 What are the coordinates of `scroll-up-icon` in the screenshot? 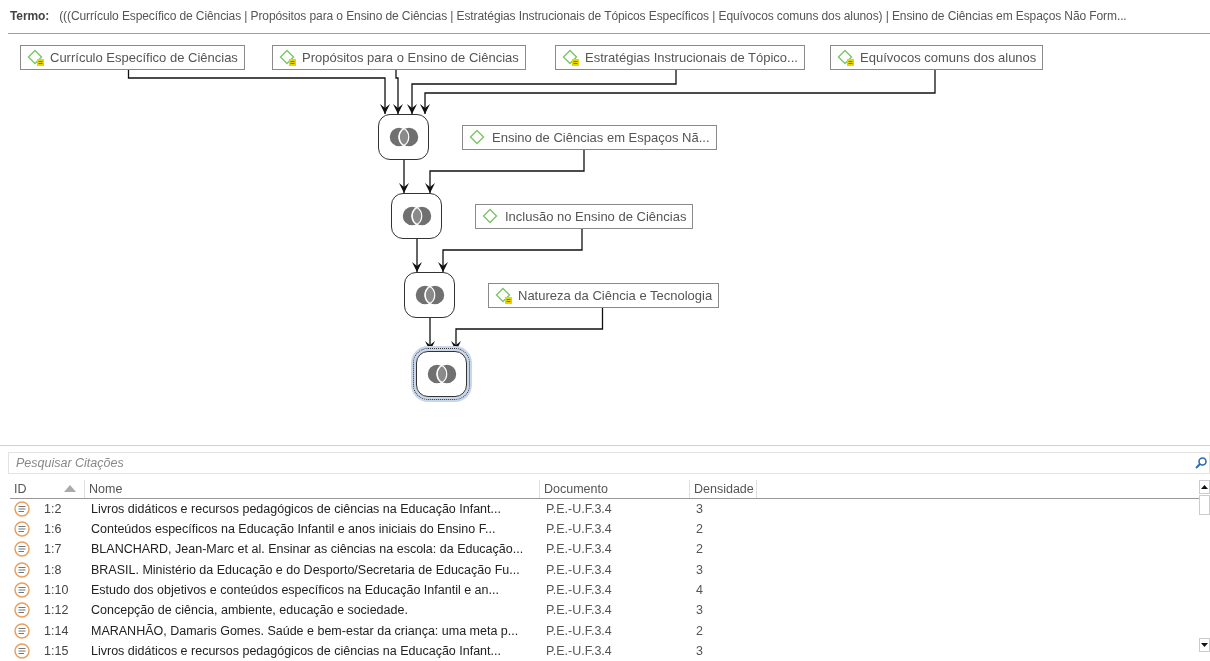 It's located at (1204, 486).